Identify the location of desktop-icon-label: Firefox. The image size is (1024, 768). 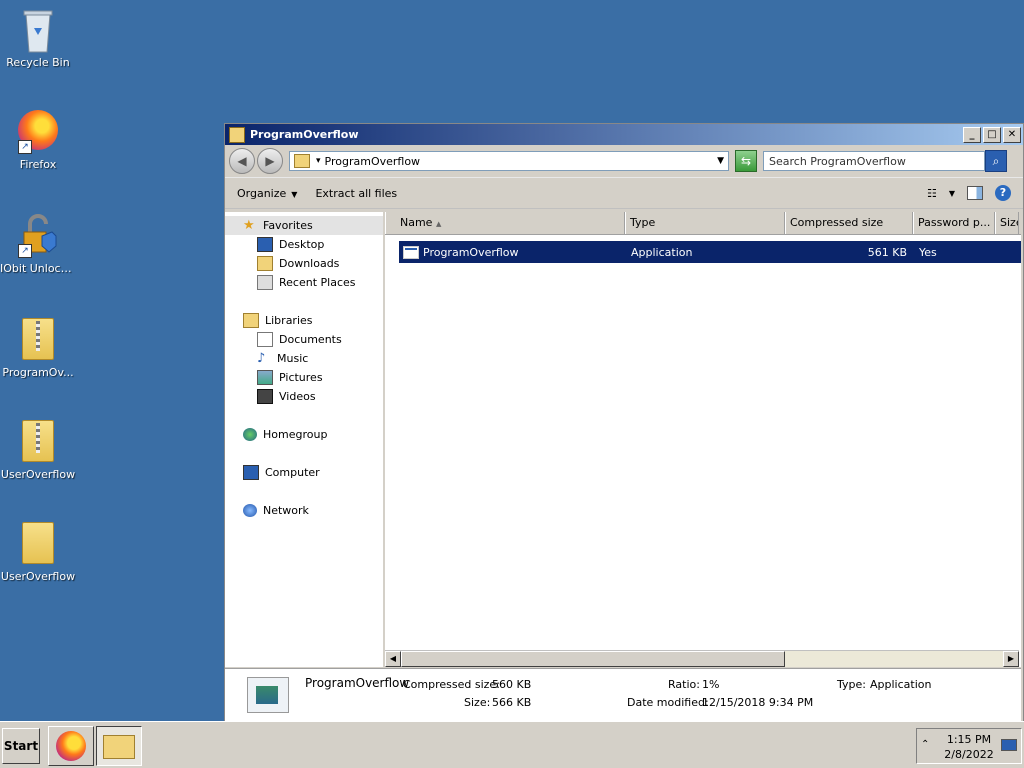
(38, 164).